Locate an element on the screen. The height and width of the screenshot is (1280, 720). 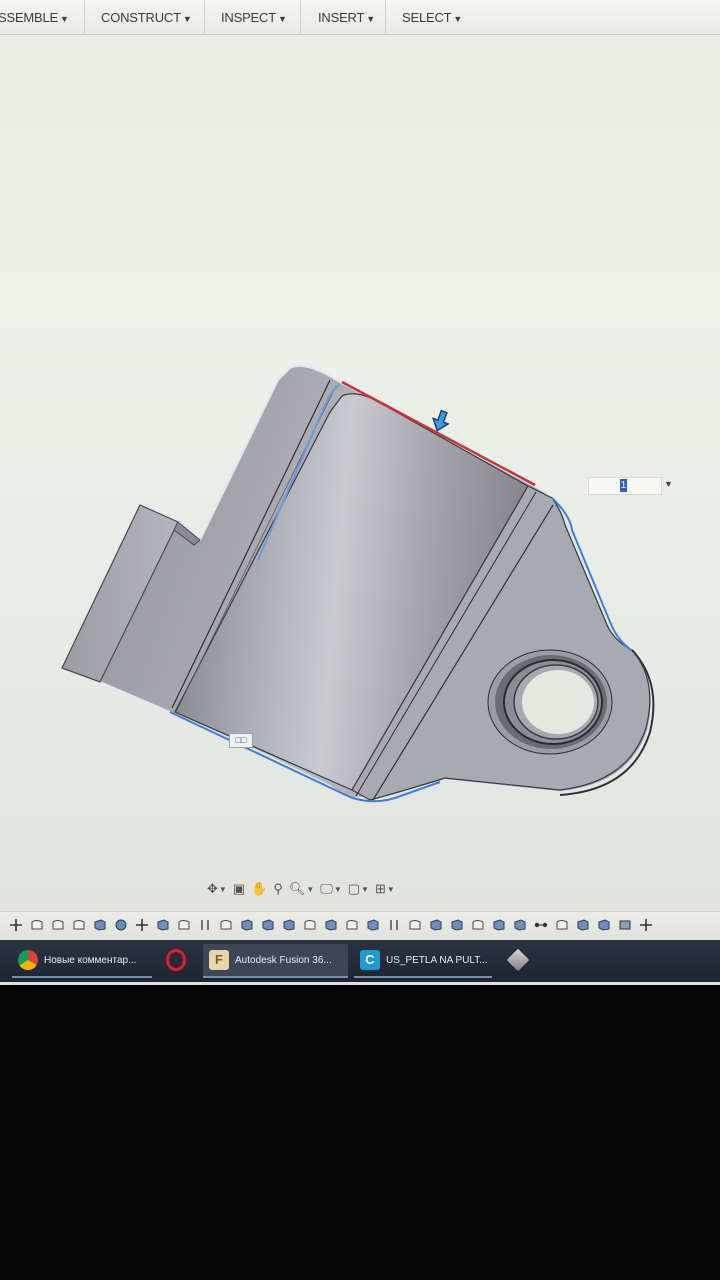
task-opera is located at coordinates (178, 960).